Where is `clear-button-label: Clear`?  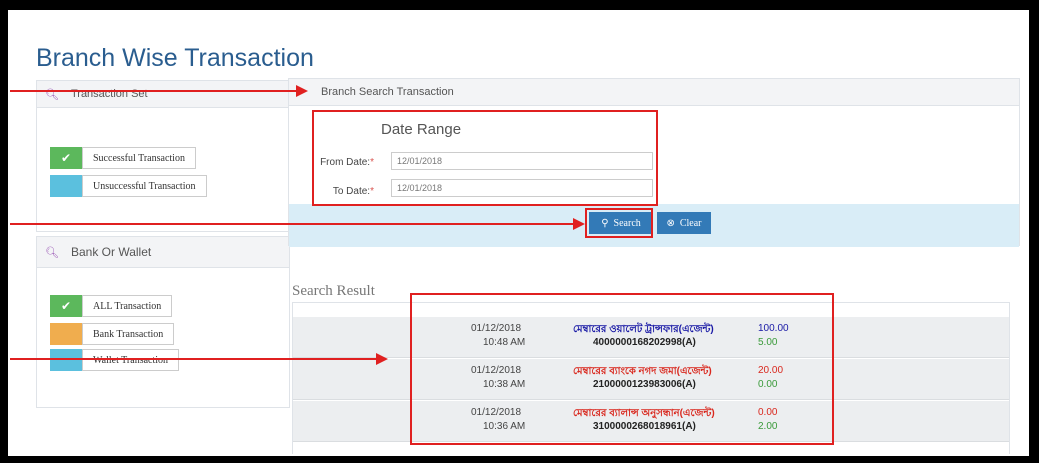
clear-button-label: Clear is located at coordinates (690, 223).